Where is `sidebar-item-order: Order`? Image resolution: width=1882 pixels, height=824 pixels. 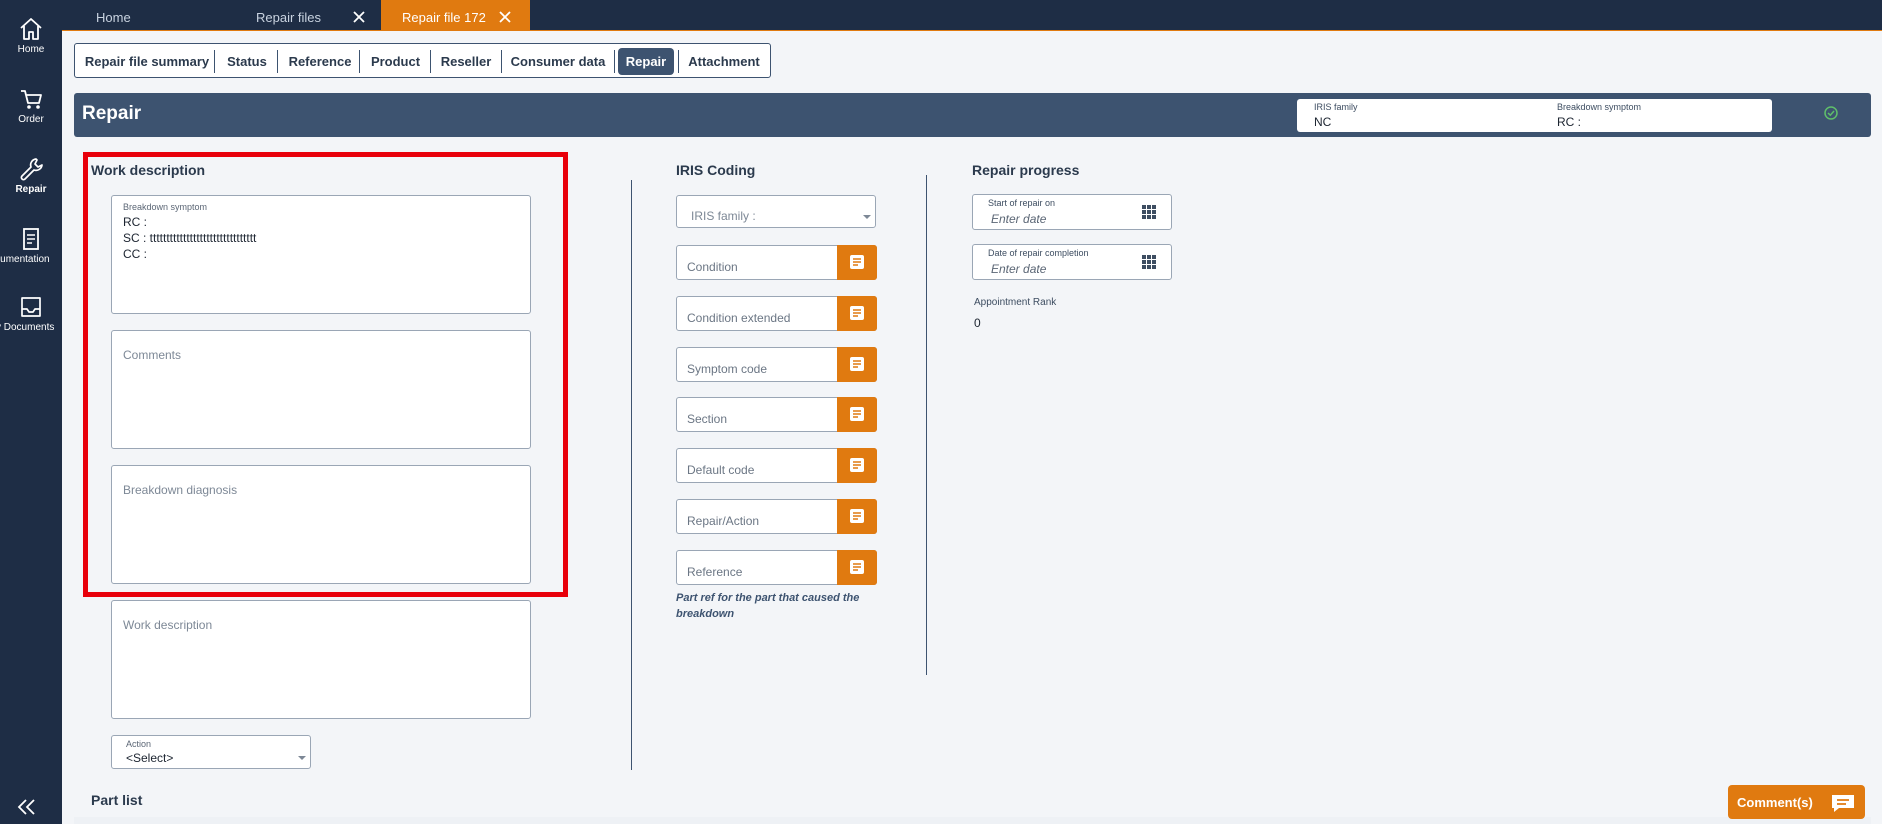 sidebar-item-order: Order is located at coordinates (31, 114).